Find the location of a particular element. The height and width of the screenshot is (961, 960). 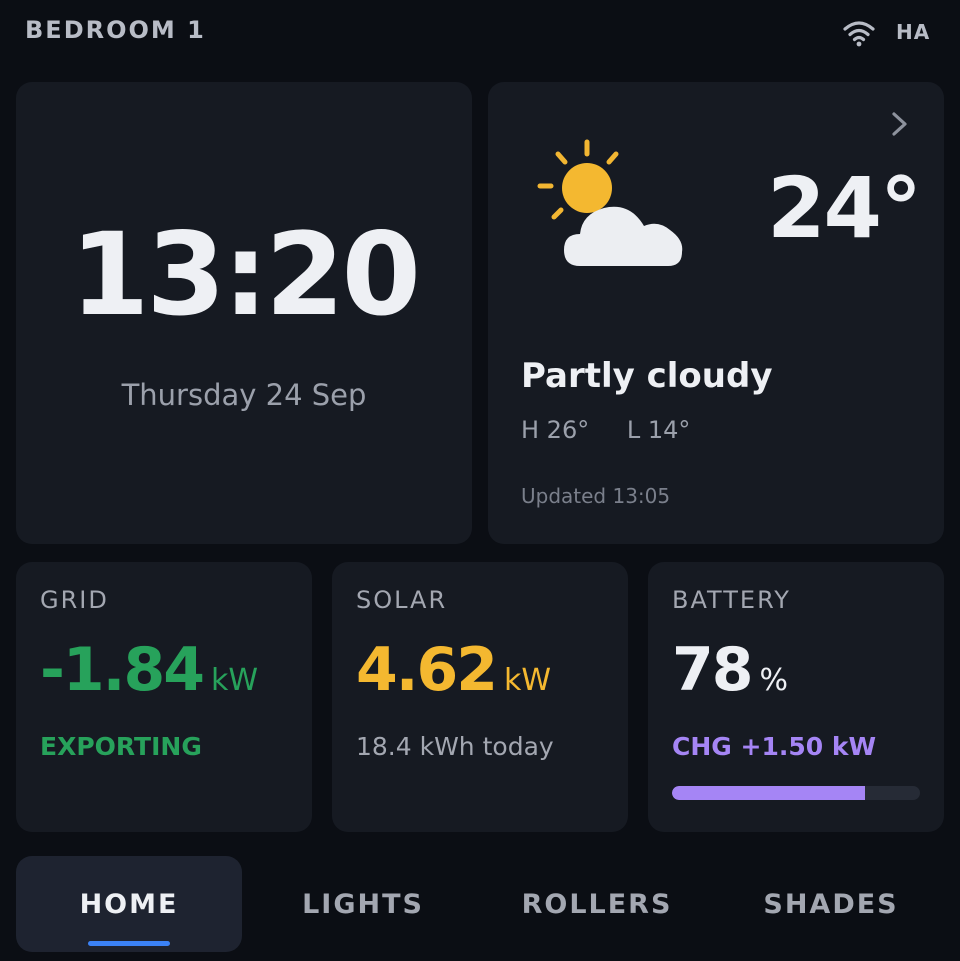

battery-level-fill is located at coordinates (769, 793).